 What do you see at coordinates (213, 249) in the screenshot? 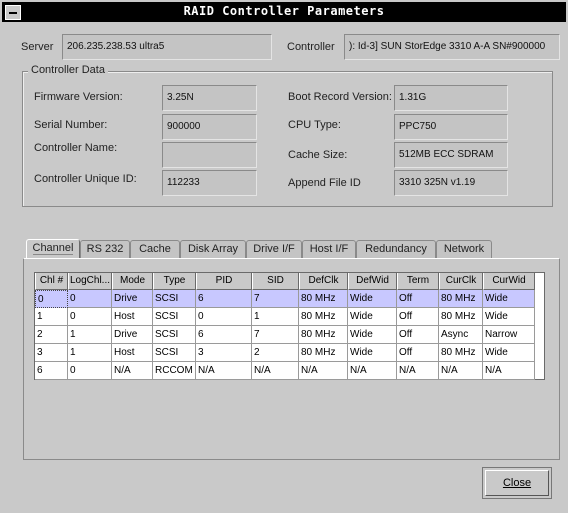
I see `tab-disk-array: Disk Array` at bounding box center [213, 249].